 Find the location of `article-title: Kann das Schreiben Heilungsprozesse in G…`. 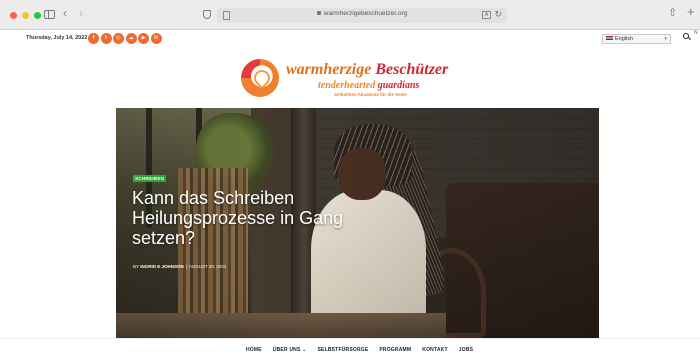

article-title: Kann das Schreiben Heilungsprozesse in G… is located at coordinates (242, 218).